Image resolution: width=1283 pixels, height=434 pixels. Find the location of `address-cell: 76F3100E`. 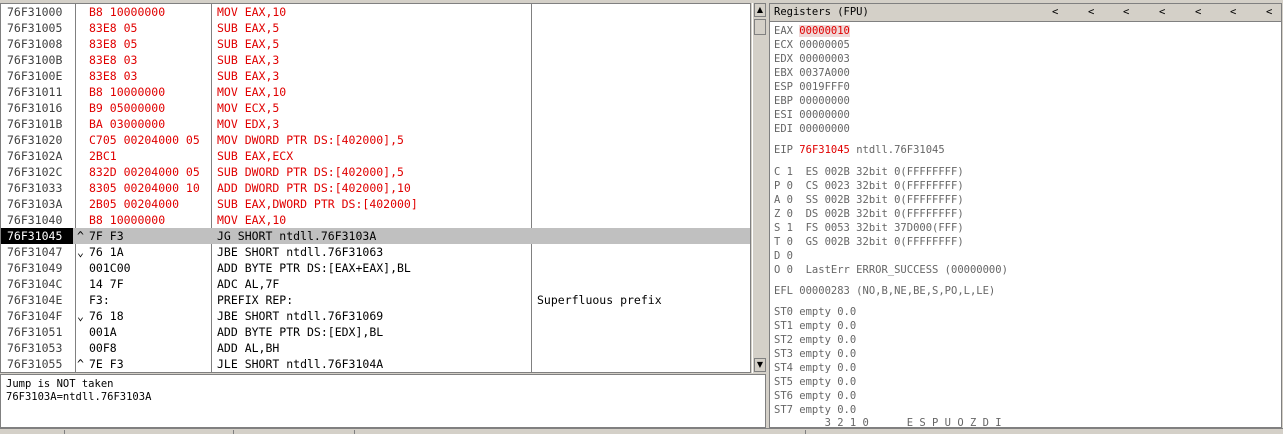

address-cell: 76F3100E is located at coordinates (35, 76).